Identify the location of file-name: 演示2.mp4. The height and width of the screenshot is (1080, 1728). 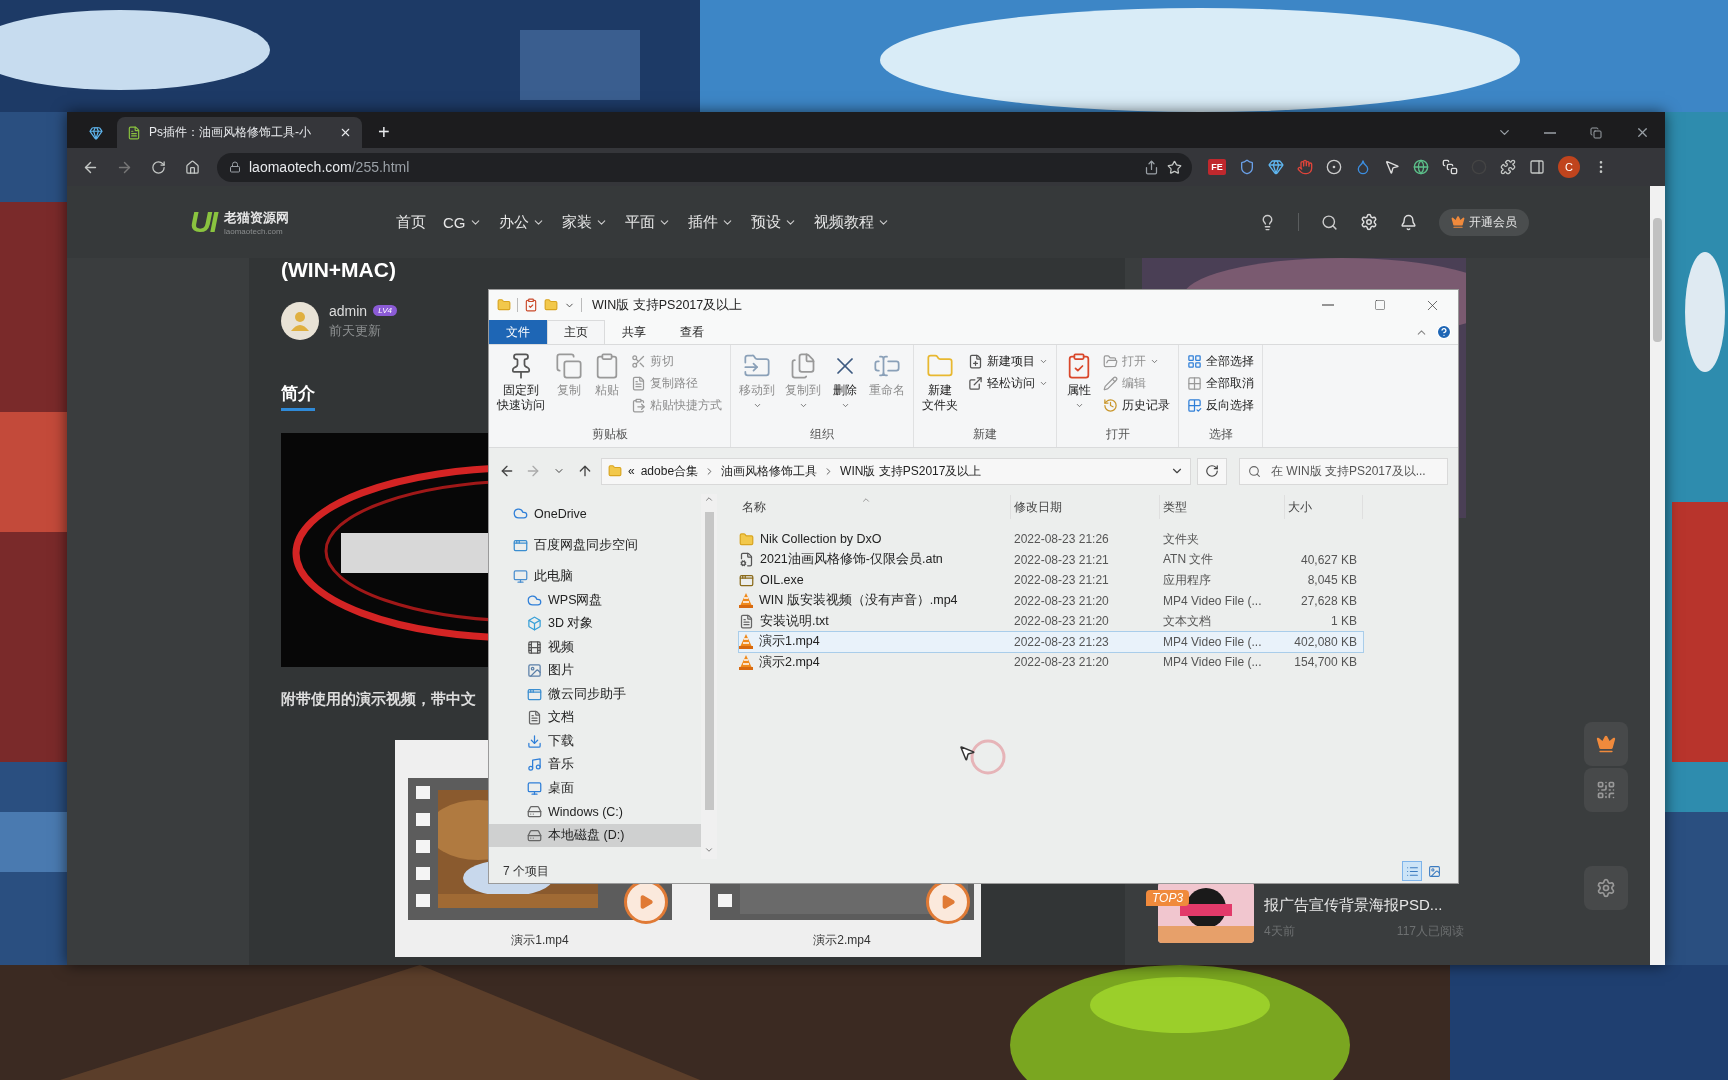
(875, 662).